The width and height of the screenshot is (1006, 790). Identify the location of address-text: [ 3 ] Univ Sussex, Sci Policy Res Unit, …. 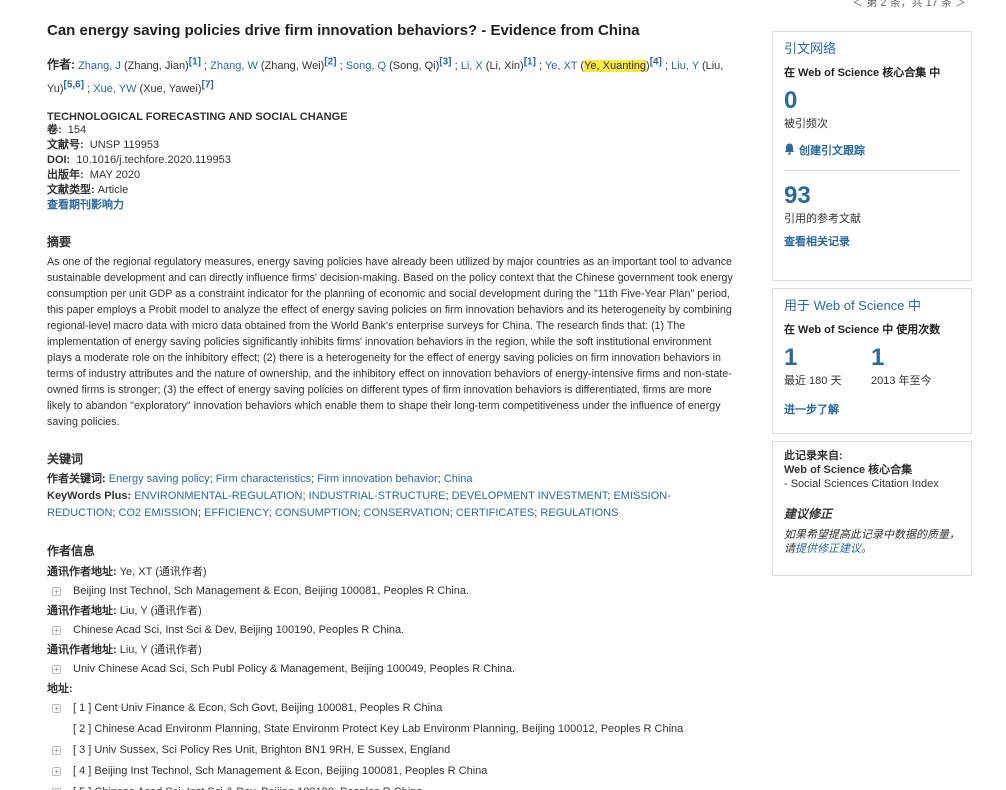
(262, 750).